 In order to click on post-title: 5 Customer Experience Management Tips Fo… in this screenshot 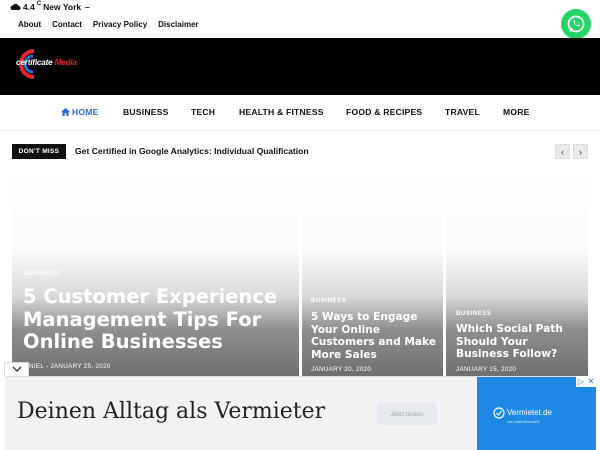, I will do `click(156, 319)`.